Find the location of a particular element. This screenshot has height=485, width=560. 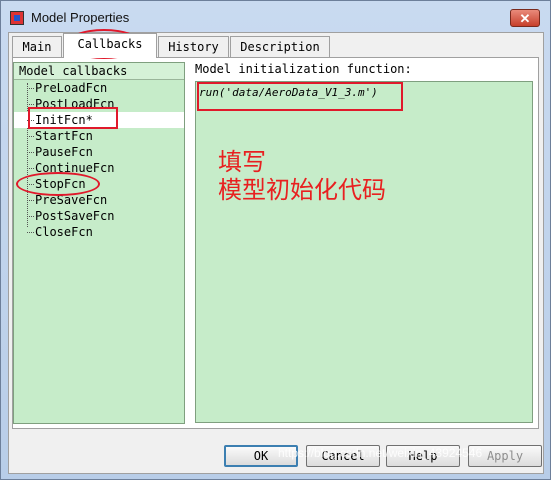

annotation-line-2: 模型初始化代码 is located at coordinates (302, 190).